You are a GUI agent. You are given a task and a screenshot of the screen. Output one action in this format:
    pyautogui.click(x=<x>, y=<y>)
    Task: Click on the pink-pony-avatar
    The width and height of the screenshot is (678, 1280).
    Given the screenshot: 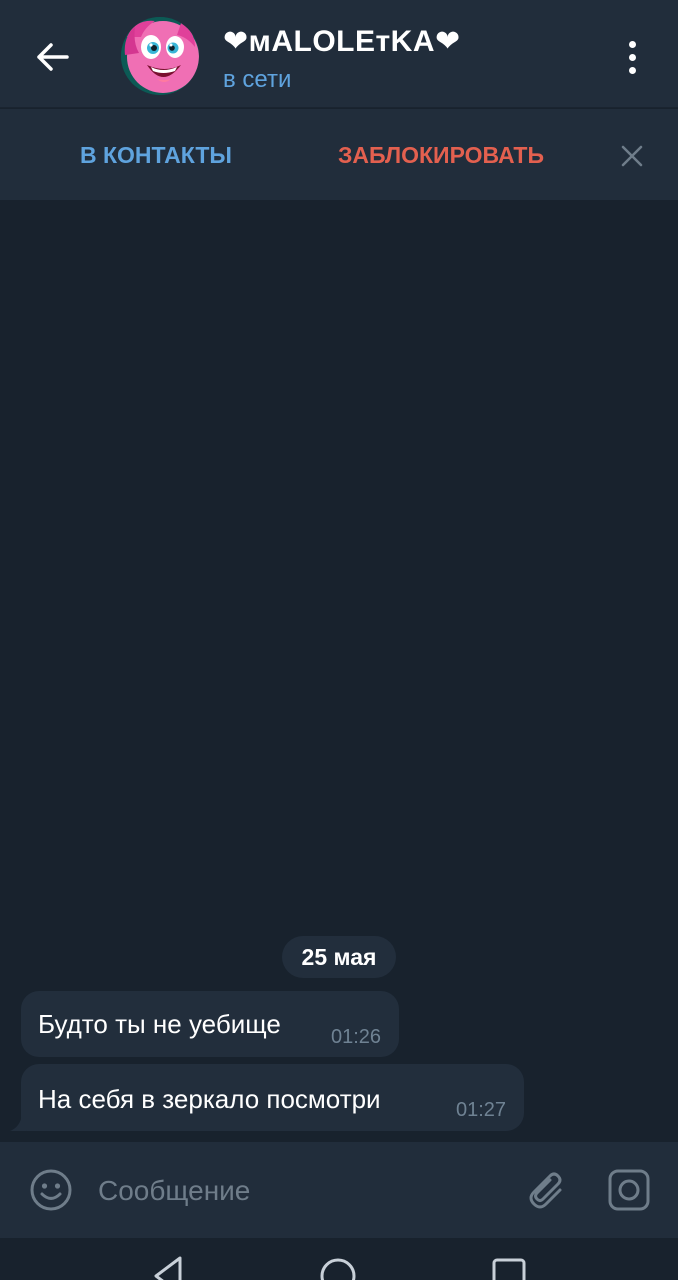 What is the action you would take?
    pyautogui.click(x=160, y=56)
    